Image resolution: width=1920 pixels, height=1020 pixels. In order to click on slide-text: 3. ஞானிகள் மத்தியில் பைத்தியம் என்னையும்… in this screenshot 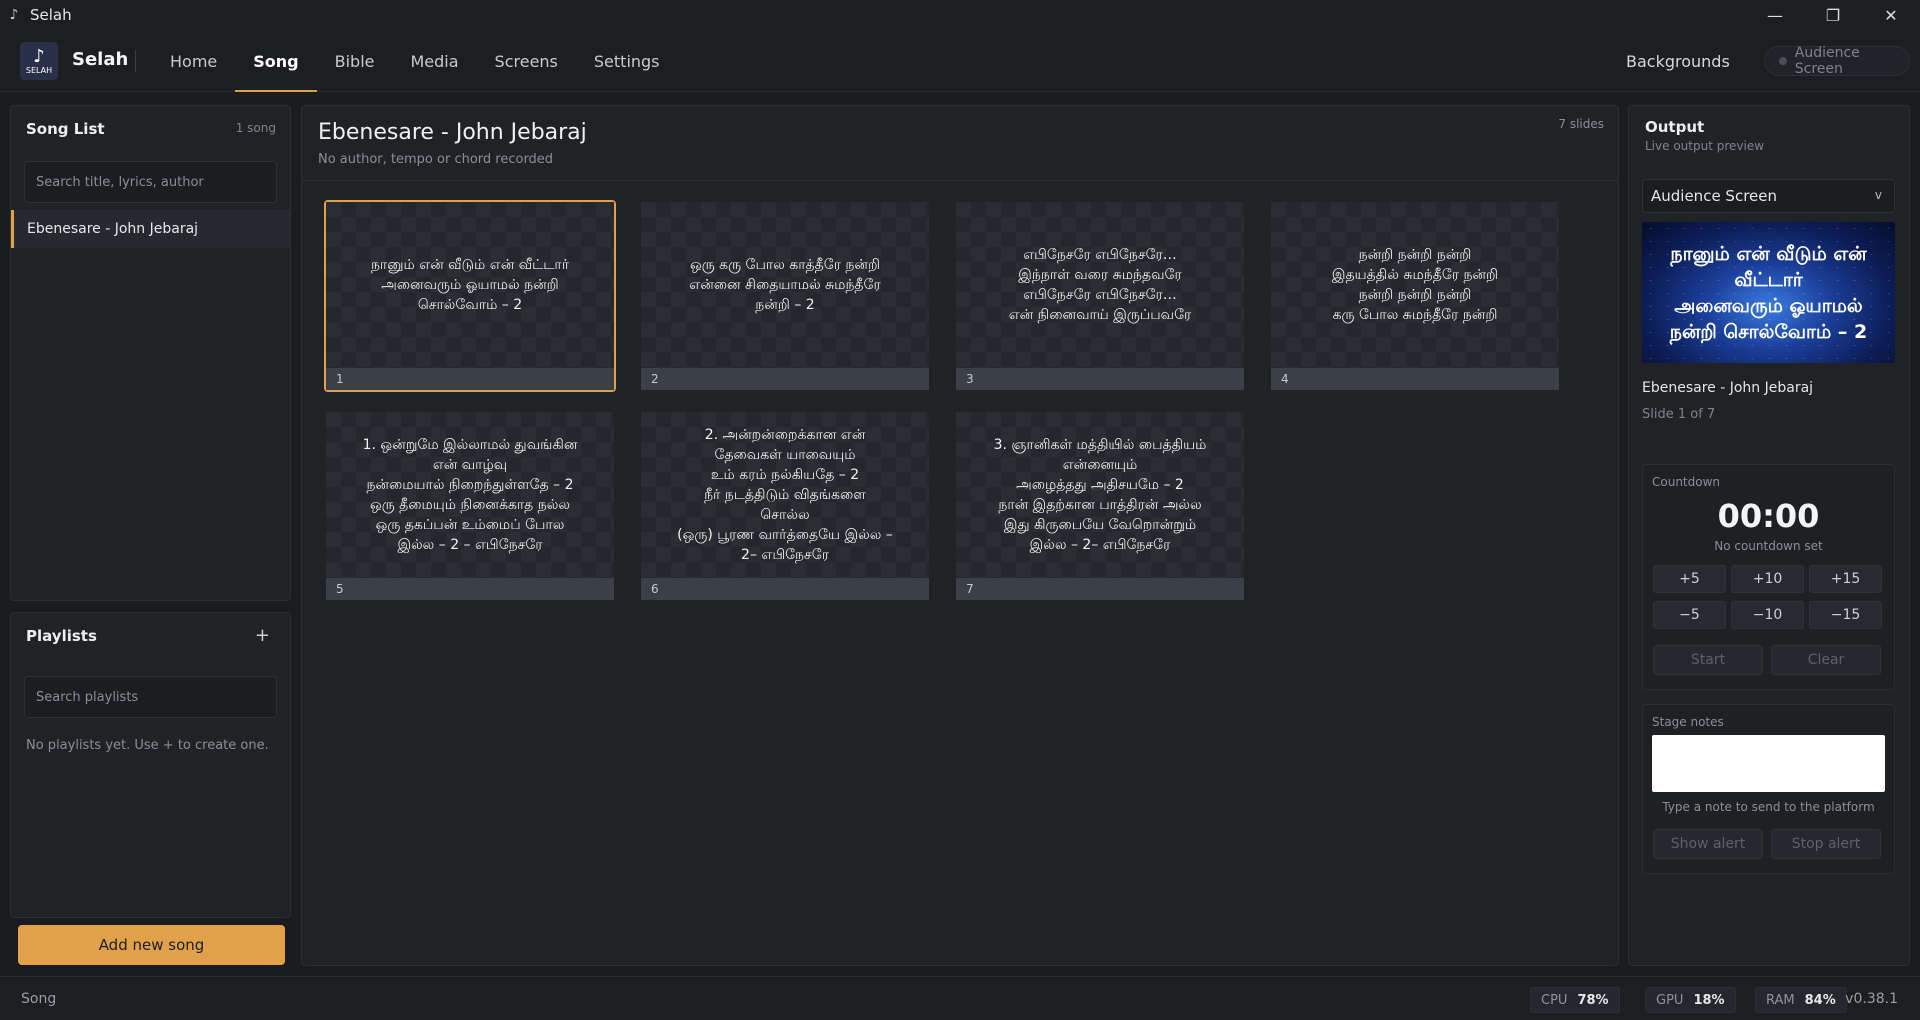, I will do `click(1100, 495)`.